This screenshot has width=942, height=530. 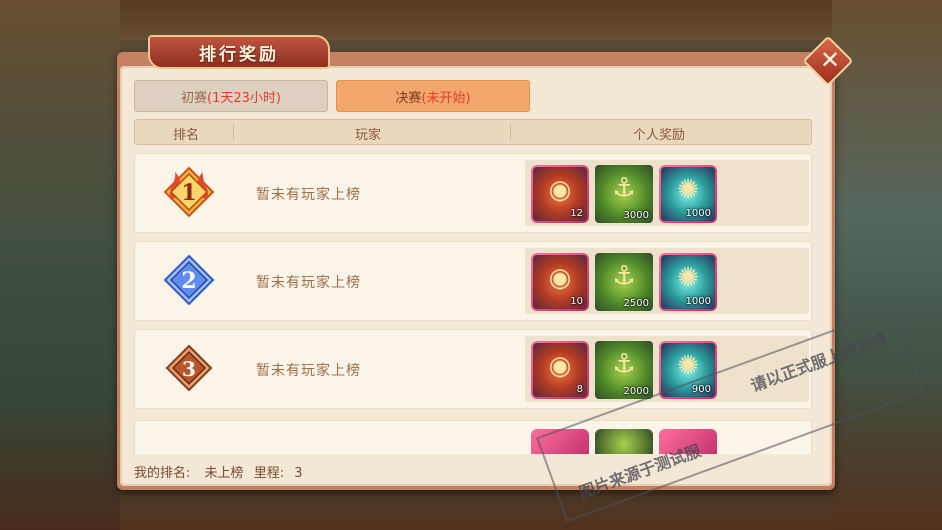 I want to click on tab-final: 决赛 (未开始), so click(x=433, y=96).